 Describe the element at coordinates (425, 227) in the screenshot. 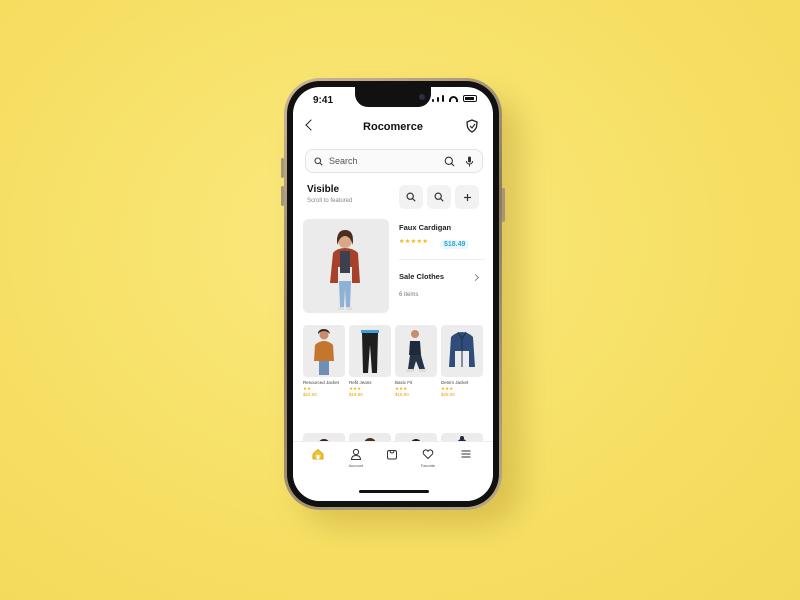

I see `featured-product-name: Faux Cardigan` at that location.